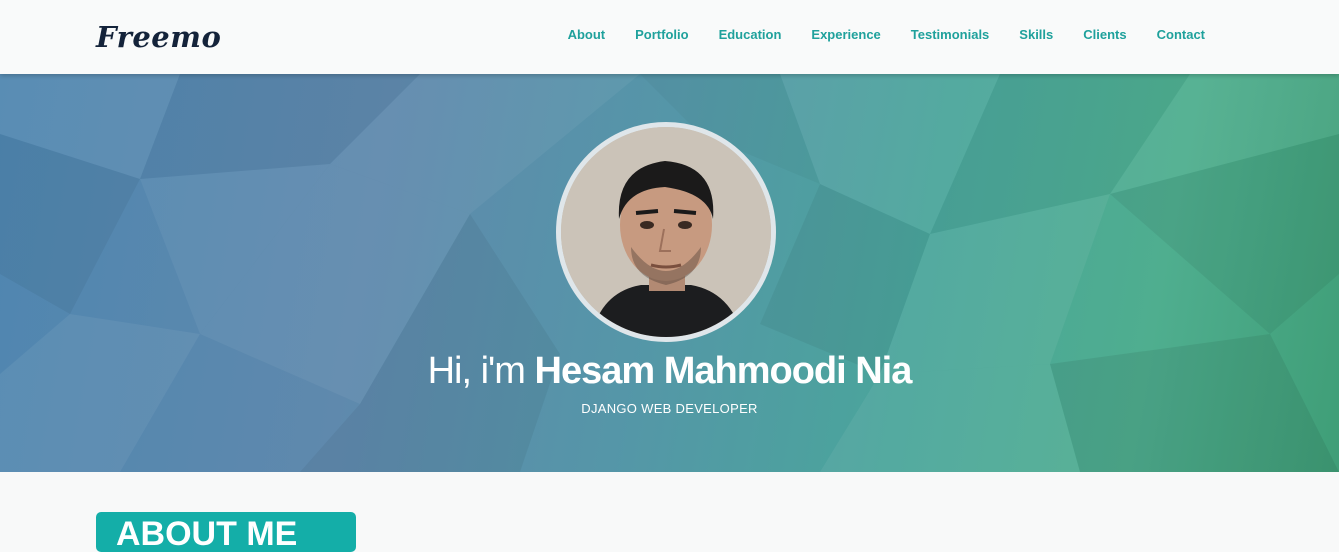 This screenshot has height=552, width=1339. Describe the element at coordinates (669, 408) in the screenshot. I see `hero-subtitle: DJANGO WEB DEVELOPER` at that location.